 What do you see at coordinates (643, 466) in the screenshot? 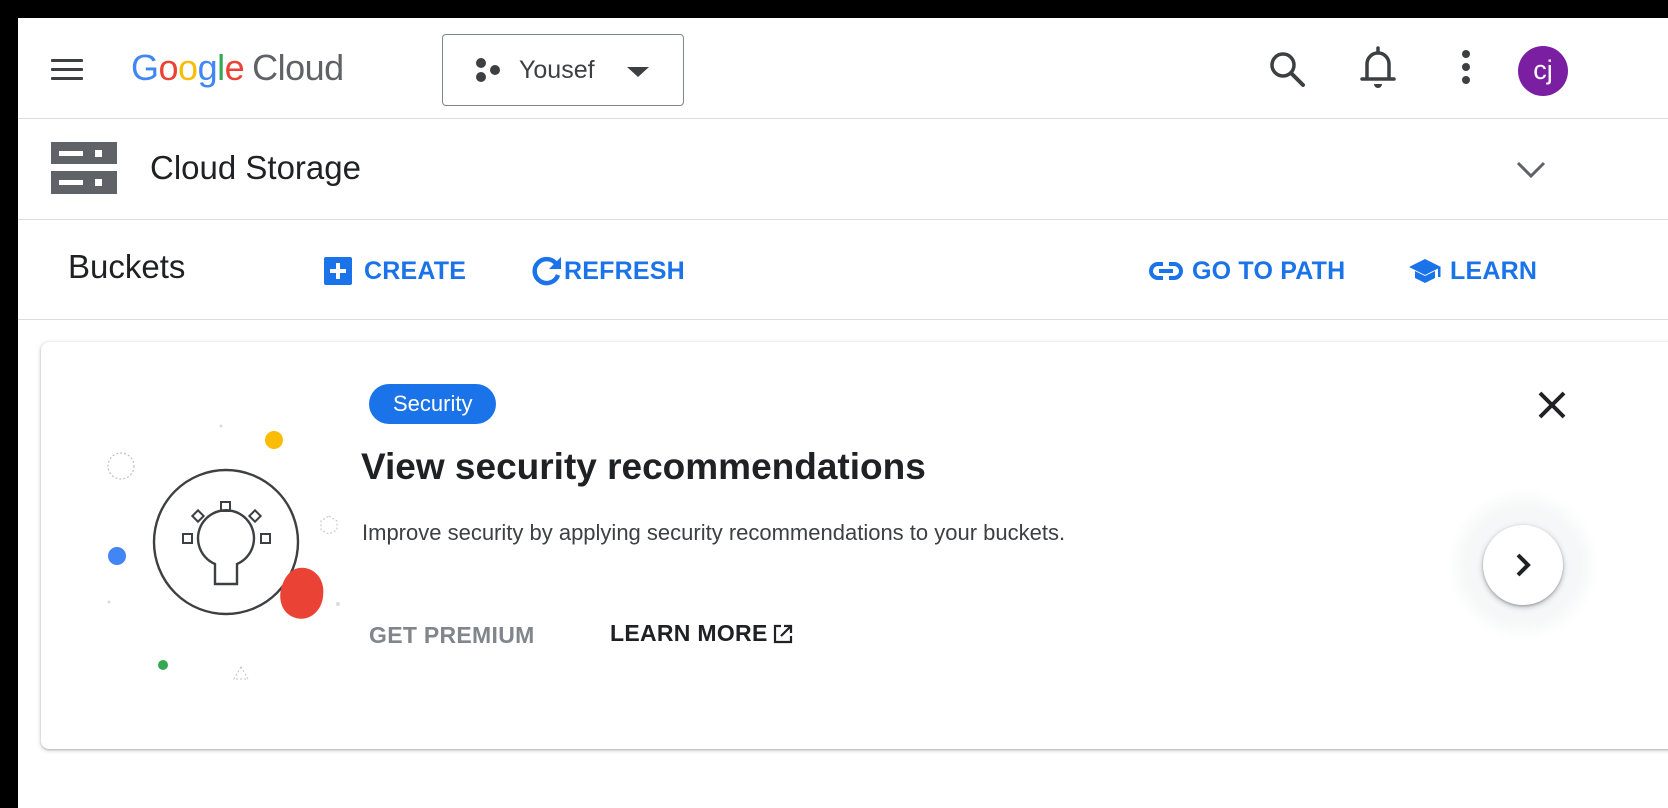
I see `card-title: View security recommendations` at bounding box center [643, 466].